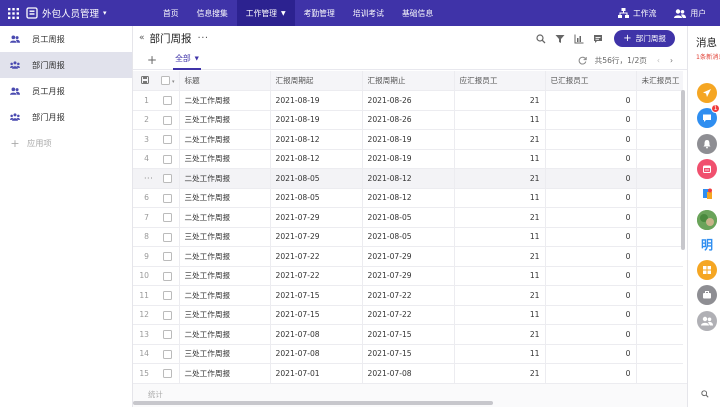  I want to click on table-row: 6 三处工作周报 2021-08-05 2021-08-12 11 0, so click(408, 198).